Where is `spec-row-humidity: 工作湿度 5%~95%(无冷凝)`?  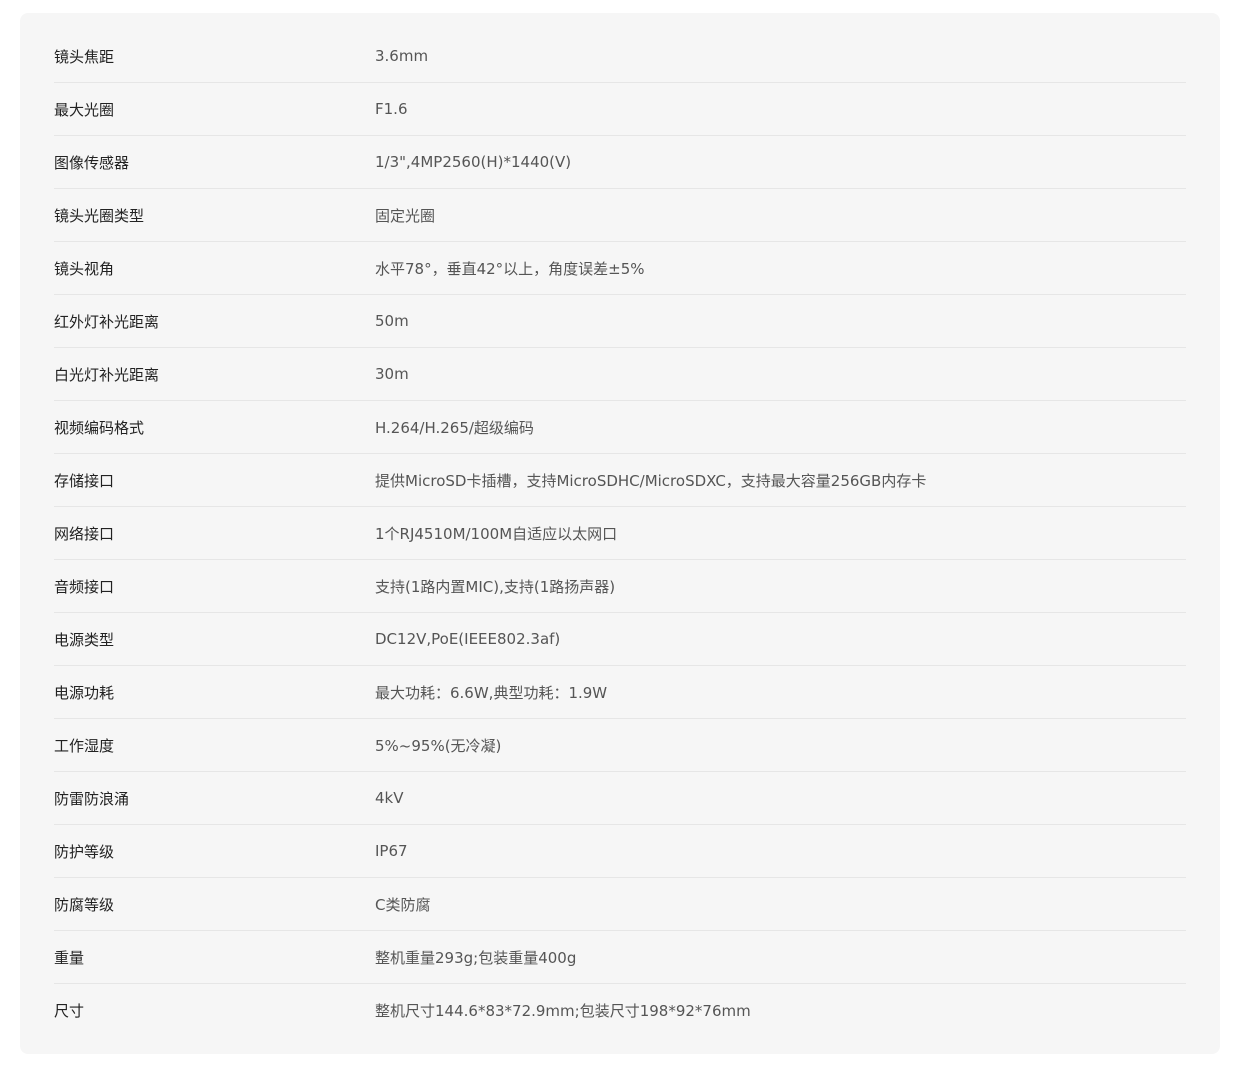 spec-row-humidity: 工作湿度 5%~95%(无冷凝) is located at coordinates (620, 745).